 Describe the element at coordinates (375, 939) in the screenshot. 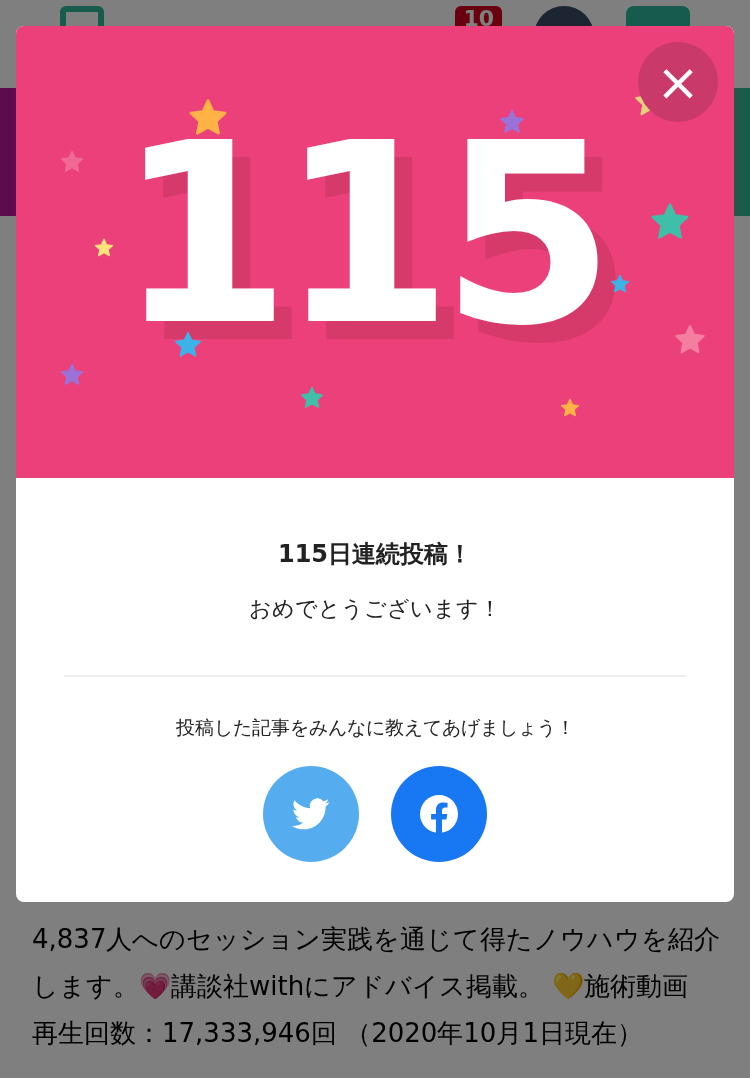

I see `profile-text: 4,837人へのセッション実践を通じて得たノウハウを紹介` at that location.